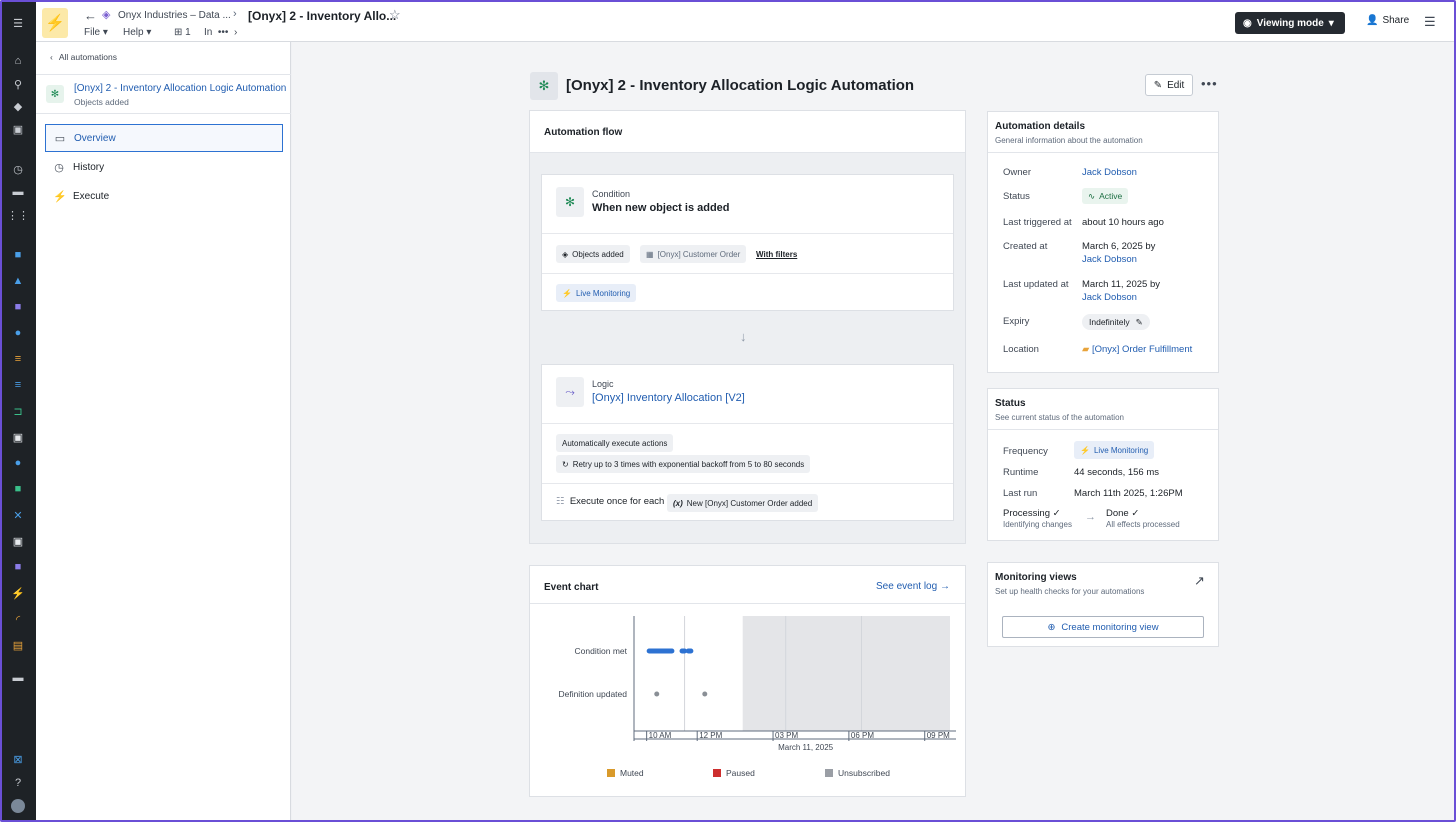 The image size is (1456, 822). What do you see at coordinates (18, 489) in the screenshot?
I see `app-icon-10: ■` at bounding box center [18, 489].